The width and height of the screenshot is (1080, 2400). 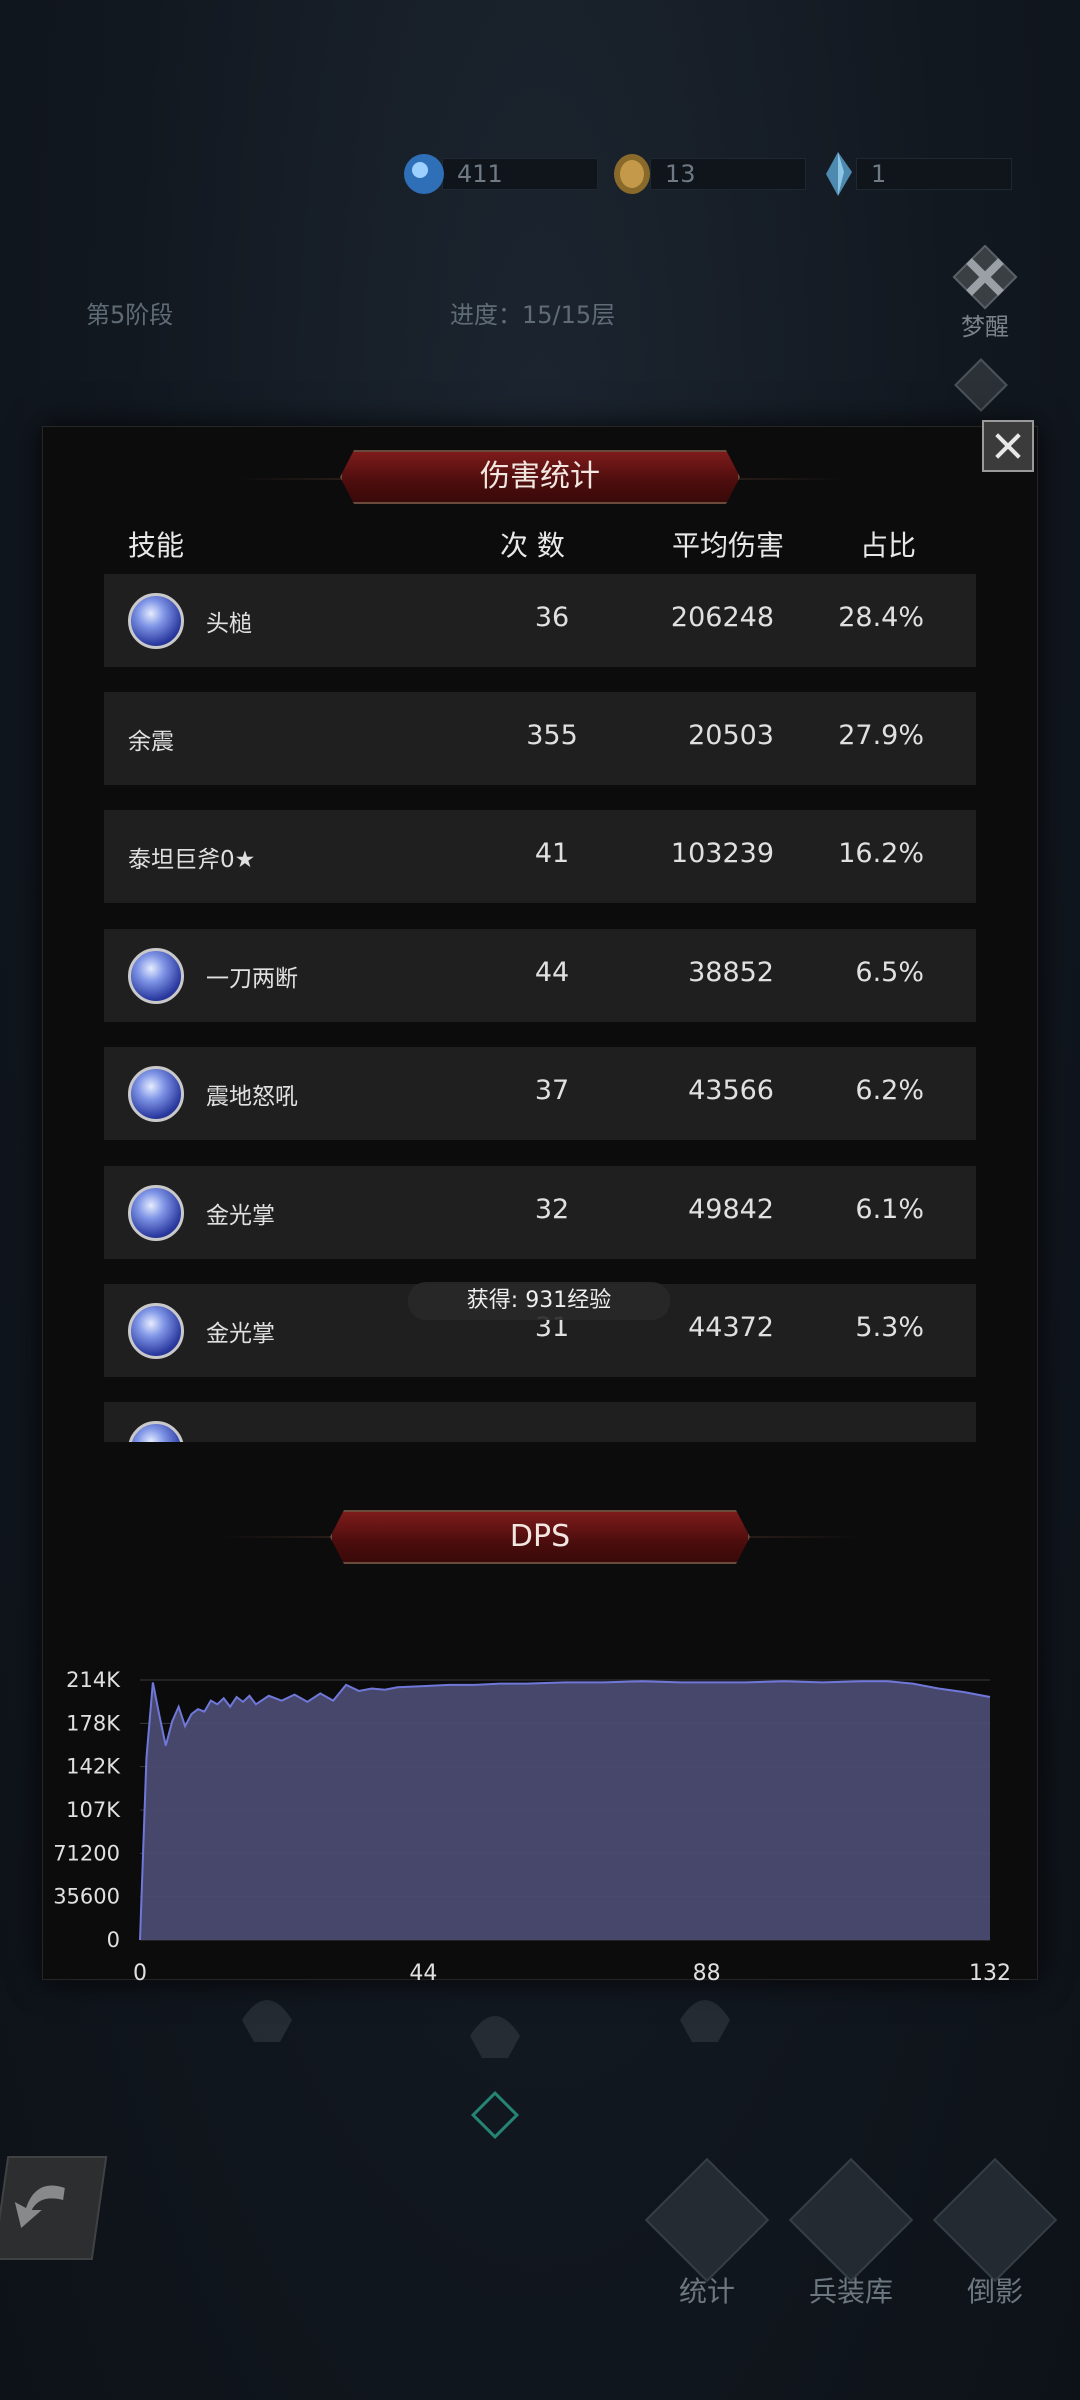 What do you see at coordinates (889, 1090) in the screenshot?
I see `skill-pct: 6.2%` at bounding box center [889, 1090].